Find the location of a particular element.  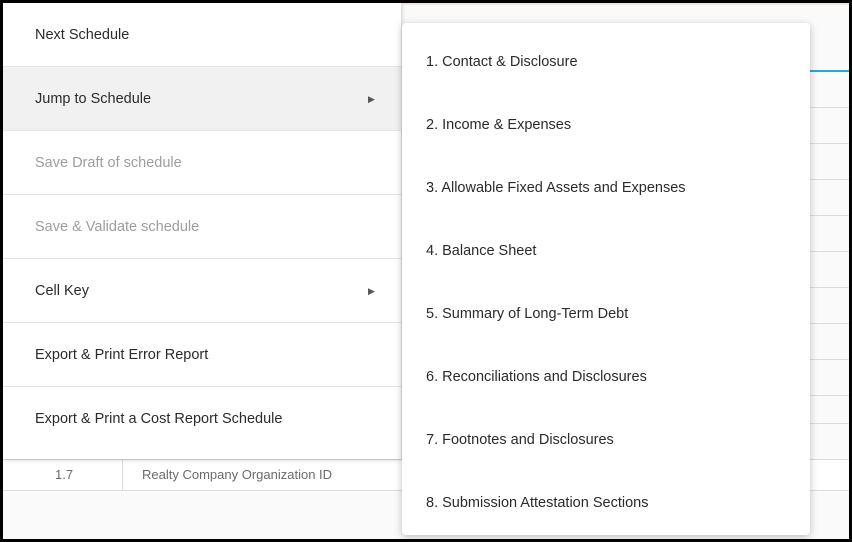

menu-item-cell-key: Cell Key ▶ is located at coordinates (202, 291).